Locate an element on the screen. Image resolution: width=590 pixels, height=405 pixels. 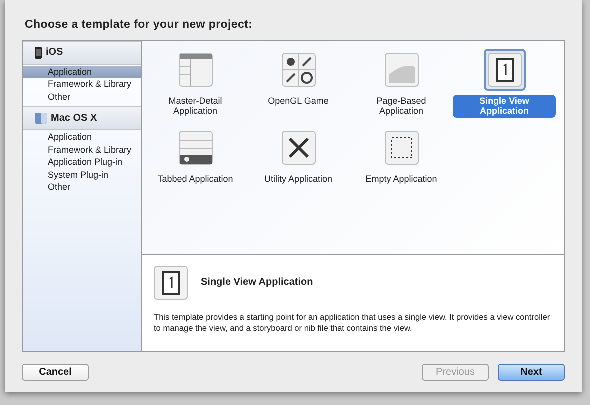
sidebar-item: System Plug-in is located at coordinates (82, 175).